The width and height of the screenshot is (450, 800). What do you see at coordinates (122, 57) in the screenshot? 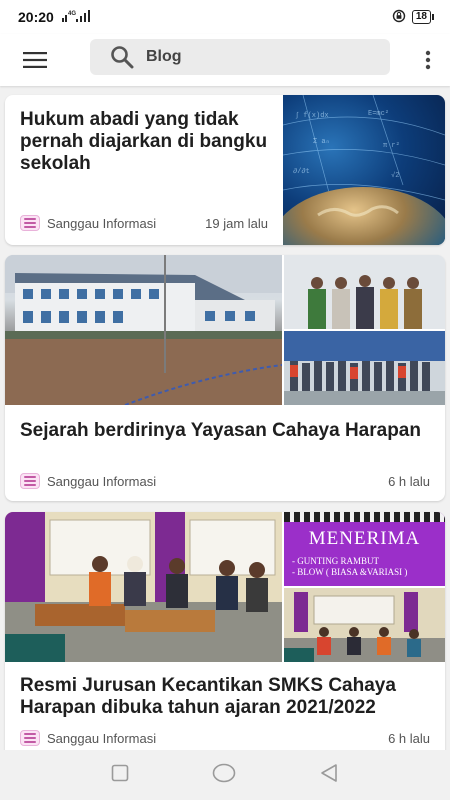
I see `search-icon` at bounding box center [122, 57].